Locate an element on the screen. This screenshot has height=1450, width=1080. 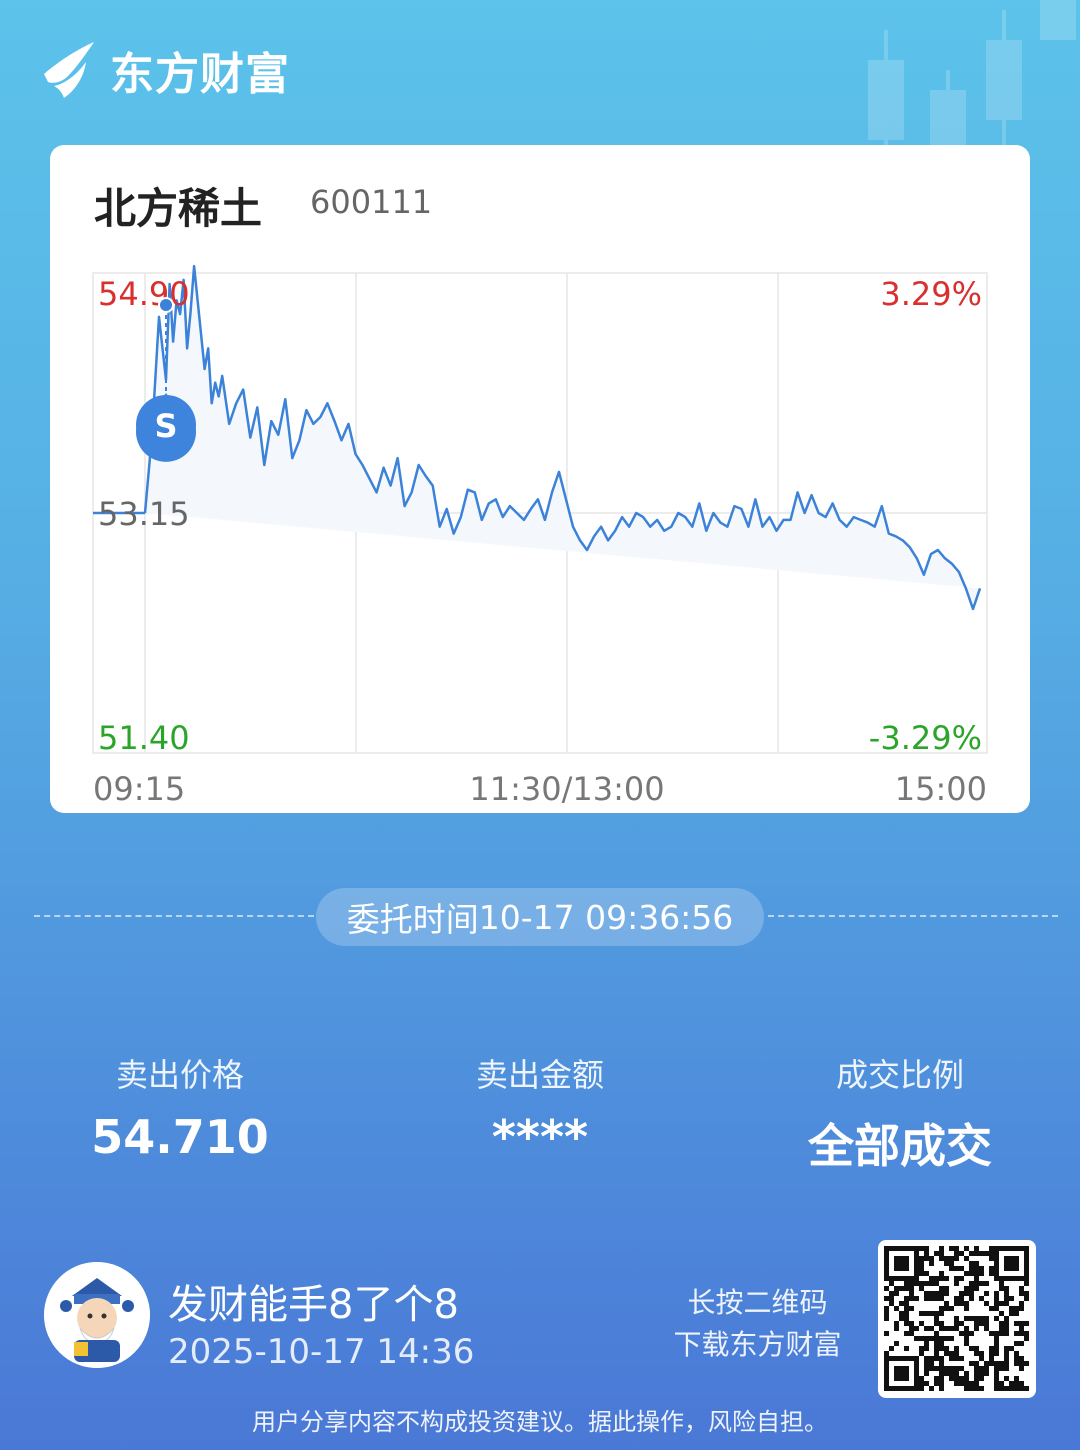
mascot-avatar-icon is located at coordinates (97, 1315).